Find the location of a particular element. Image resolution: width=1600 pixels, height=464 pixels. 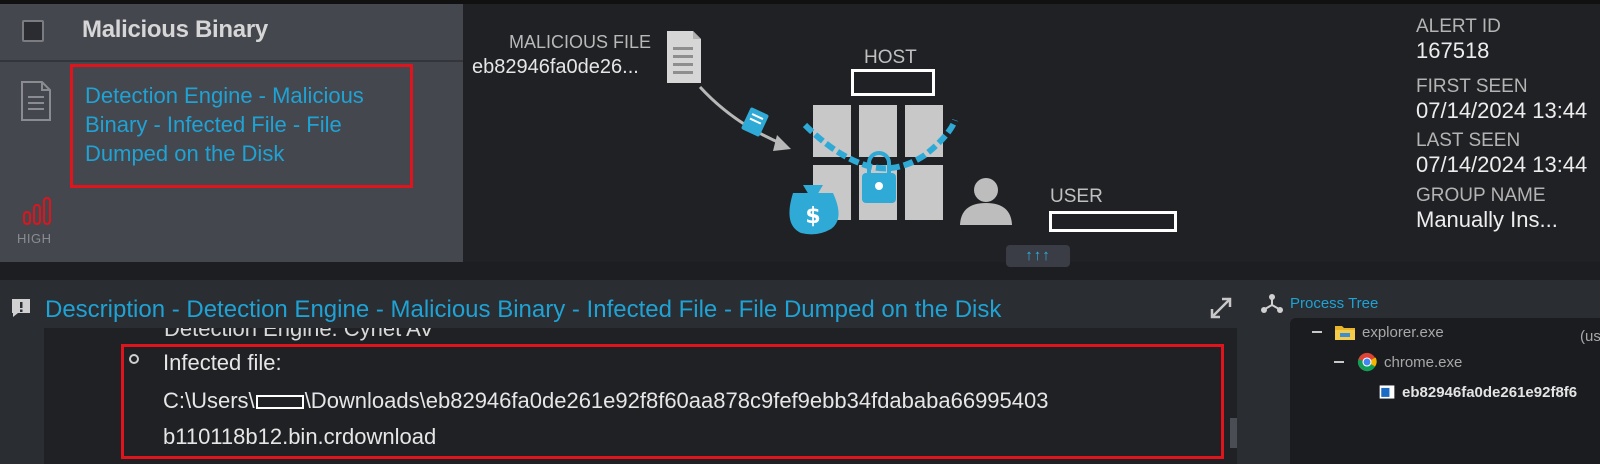

redacted-username is located at coordinates (279, 402).